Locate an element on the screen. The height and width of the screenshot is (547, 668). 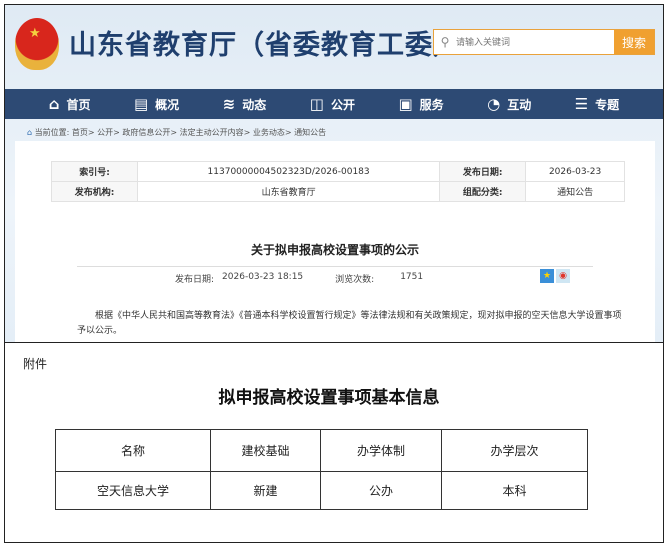
attachment-table: 名称 建校基础 办学体制 办学层次 空天信息大学 新建 公办 本科 is located at coordinates (321, 469).